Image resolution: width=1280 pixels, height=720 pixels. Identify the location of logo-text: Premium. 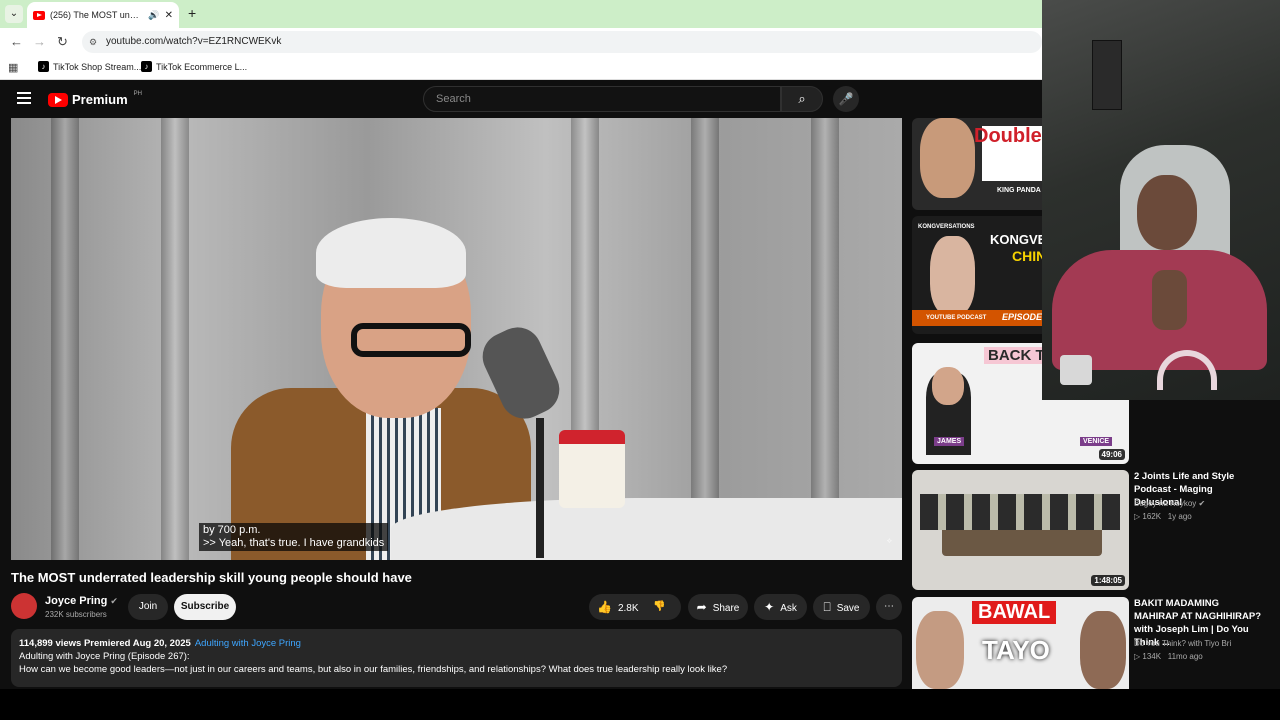
(100, 99).